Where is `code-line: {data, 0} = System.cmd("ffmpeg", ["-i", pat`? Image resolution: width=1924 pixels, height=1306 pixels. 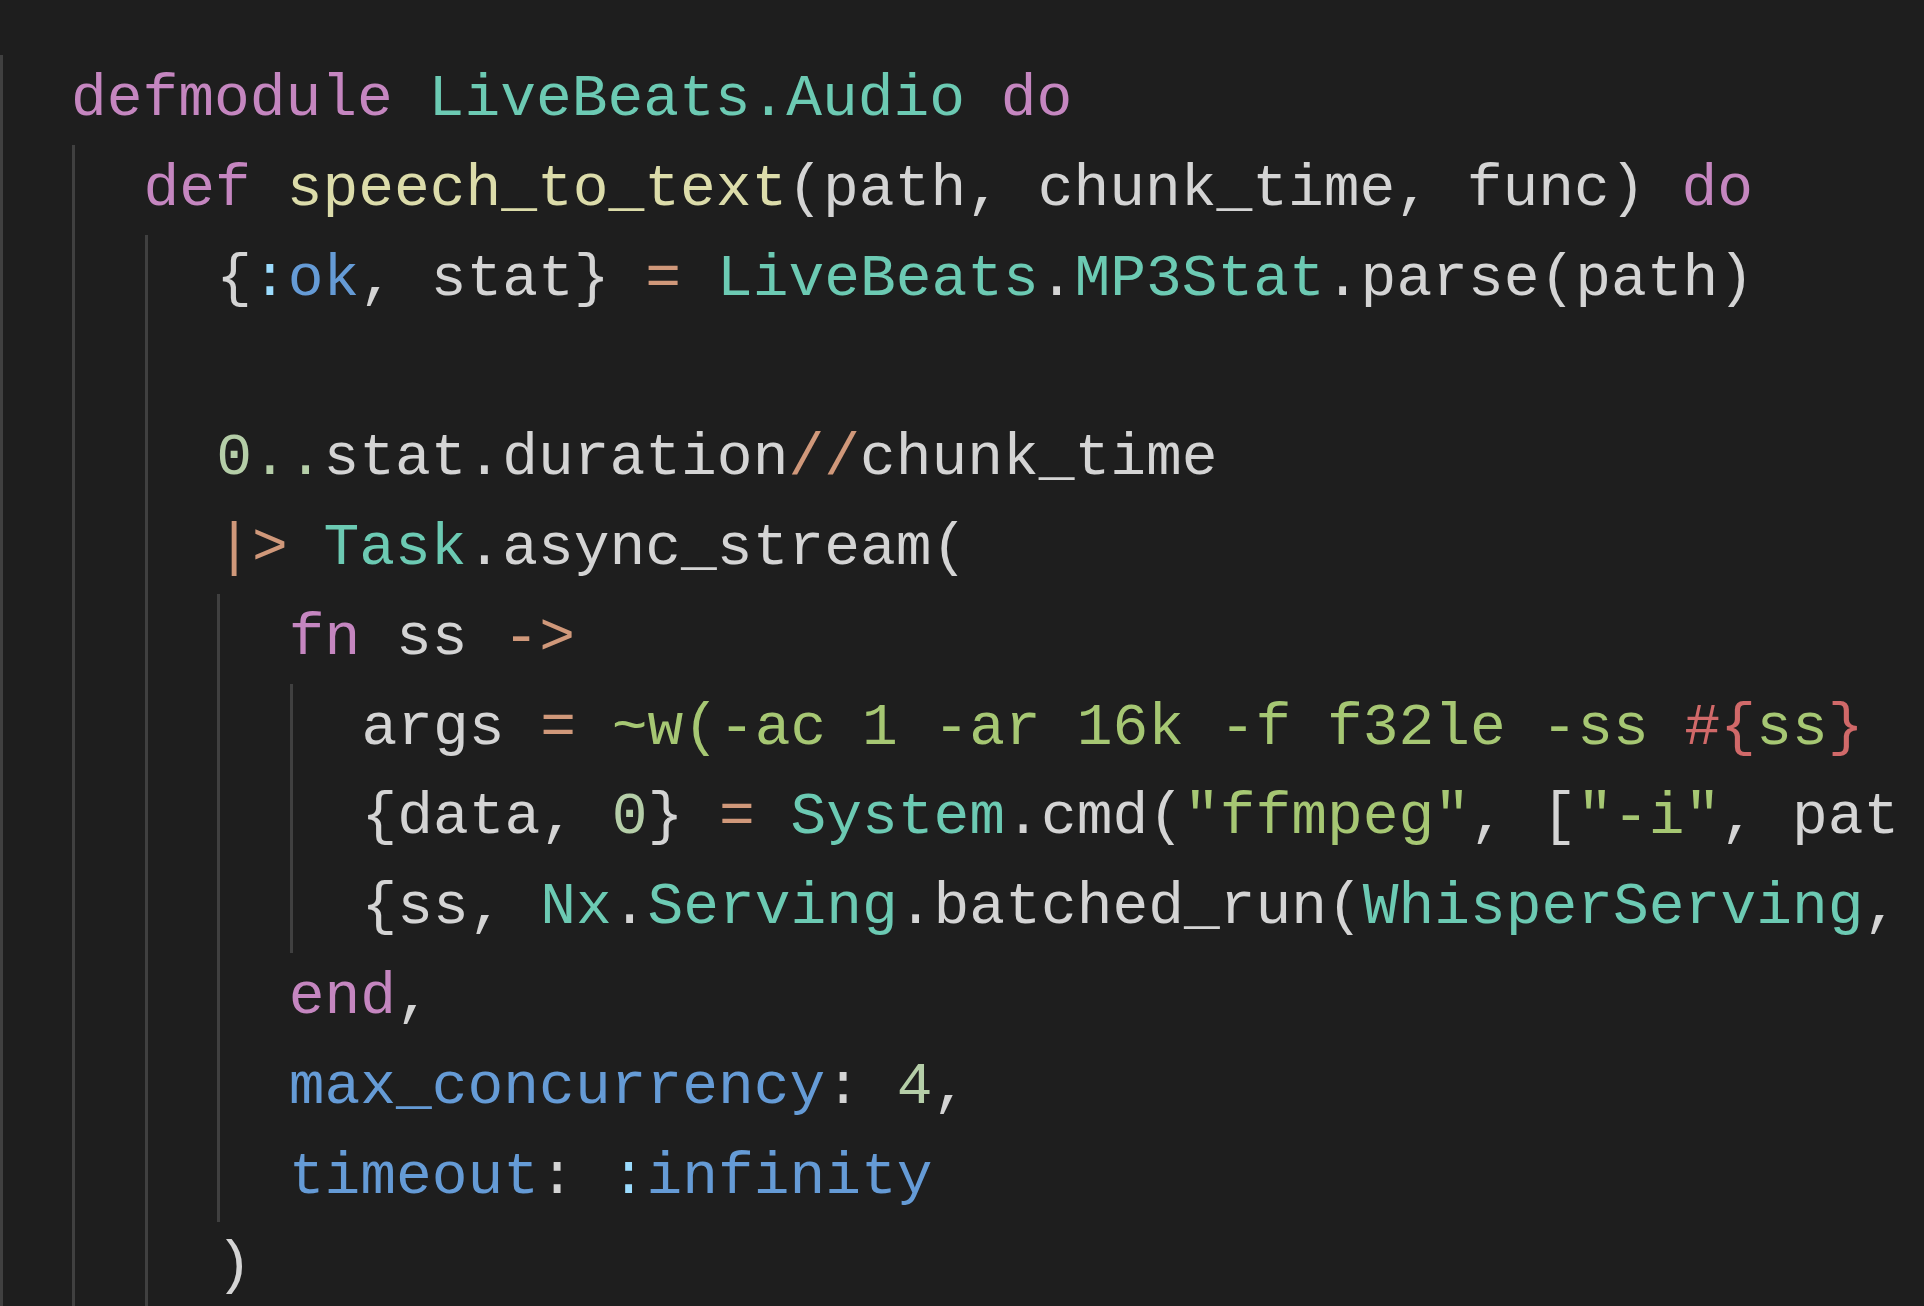
code-line: {data, 0} = System.cmd("ffmpeg", ["-i", pat is located at coordinates (1130, 818).